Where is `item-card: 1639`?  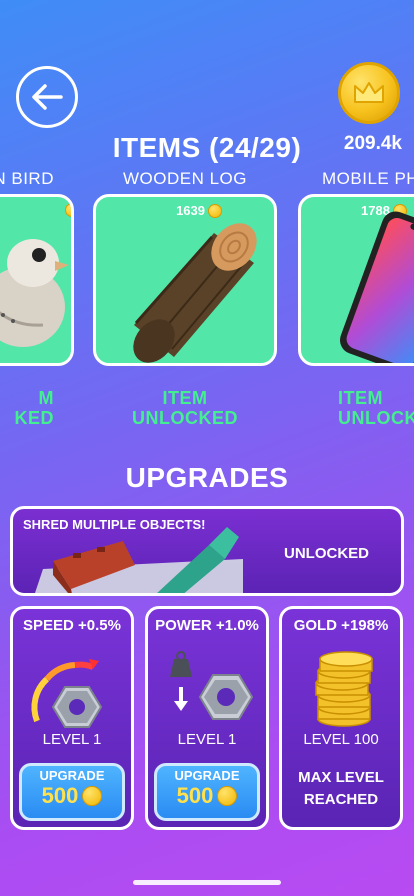 item-card: 1639 is located at coordinates (185, 280).